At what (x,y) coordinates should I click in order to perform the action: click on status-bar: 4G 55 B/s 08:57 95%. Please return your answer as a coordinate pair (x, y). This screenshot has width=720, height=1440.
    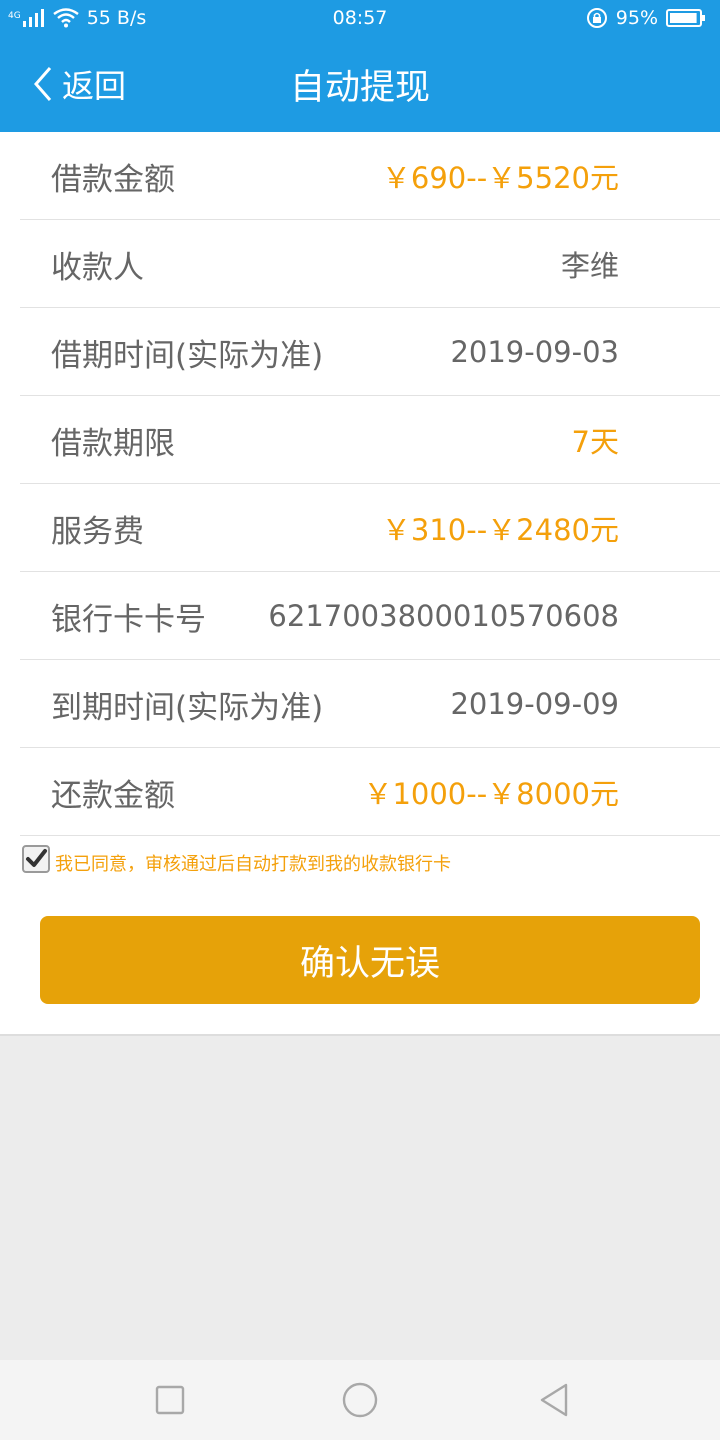
    Looking at the image, I should click on (360, 18).